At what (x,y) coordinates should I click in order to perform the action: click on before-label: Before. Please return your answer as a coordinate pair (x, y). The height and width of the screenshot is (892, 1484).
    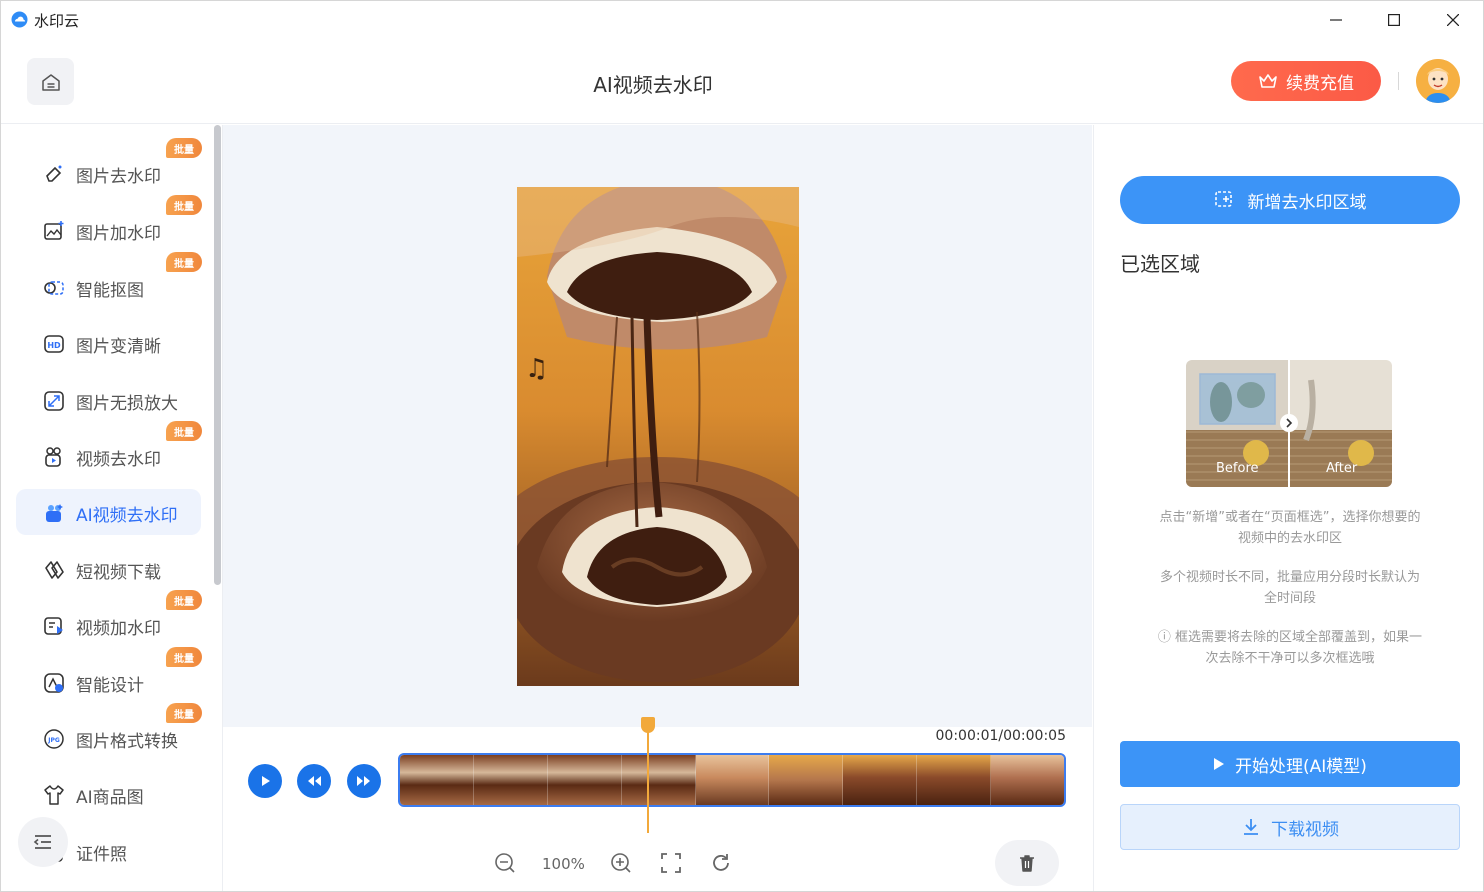
    Looking at the image, I should click on (1237, 468).